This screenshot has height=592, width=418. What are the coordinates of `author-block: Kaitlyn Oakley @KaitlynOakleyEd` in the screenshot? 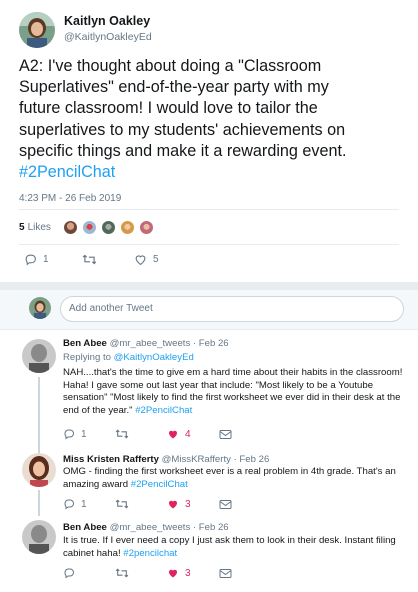 It's located at (108, 28).